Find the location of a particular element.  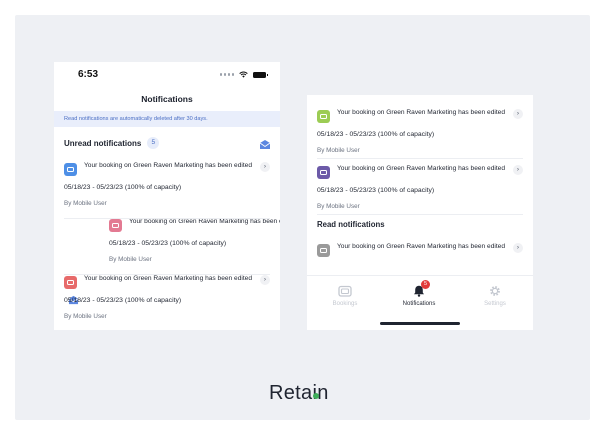

unread-section-header: Unread notifications 5 is located at coordinates (112, 143).